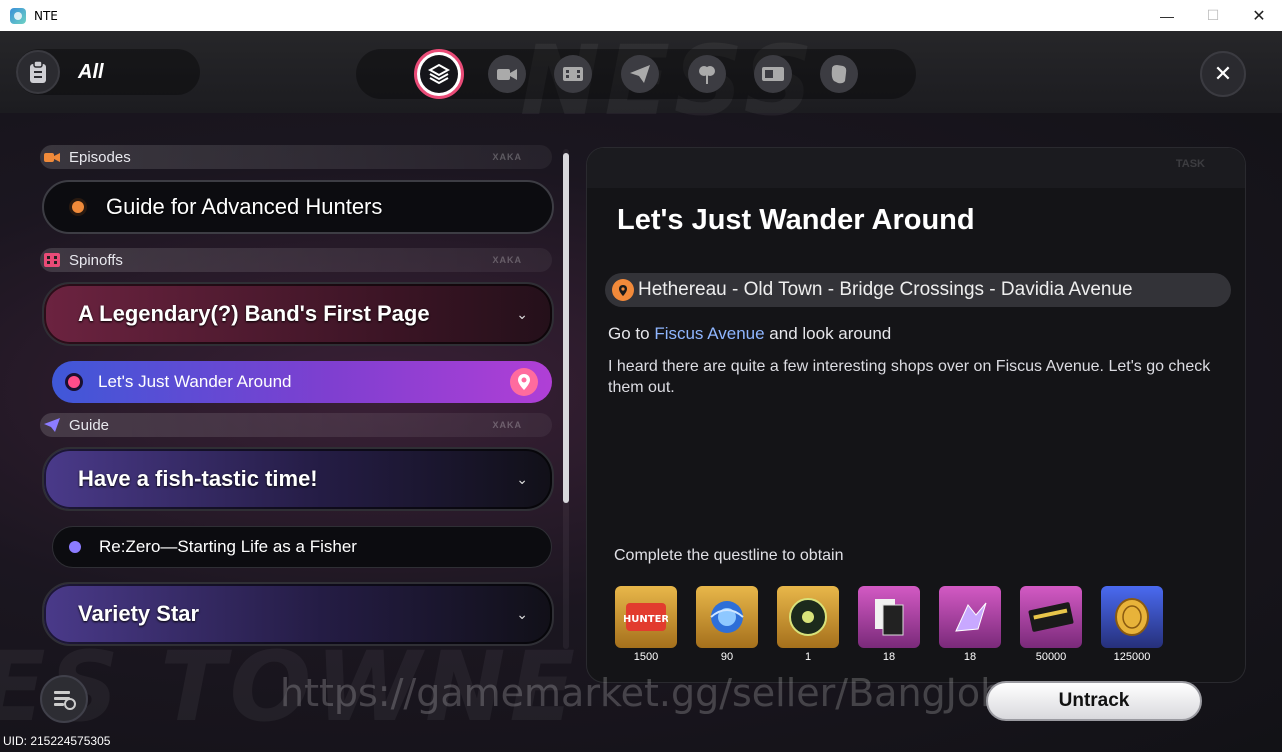  What do you see at coordinates (1051, 617) in the screenshot?
I see `reward-ticket-icon` at bounding box center [1051, 617].